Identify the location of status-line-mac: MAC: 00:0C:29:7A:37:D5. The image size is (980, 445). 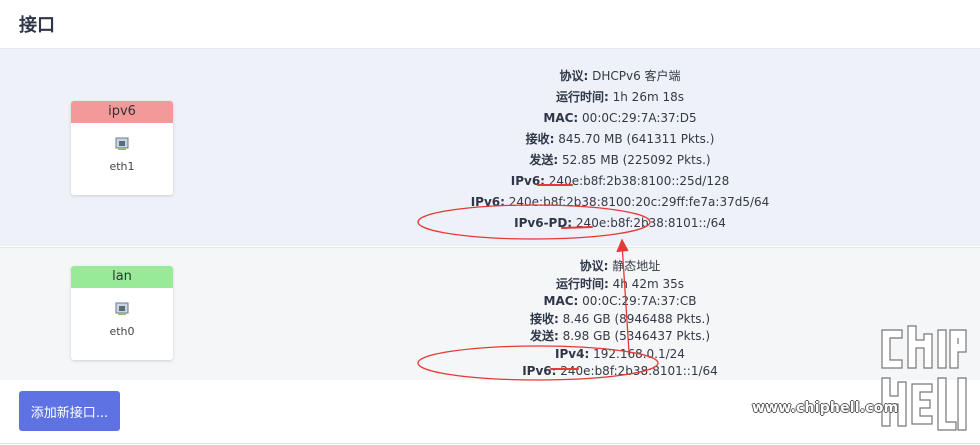
(620, 118).